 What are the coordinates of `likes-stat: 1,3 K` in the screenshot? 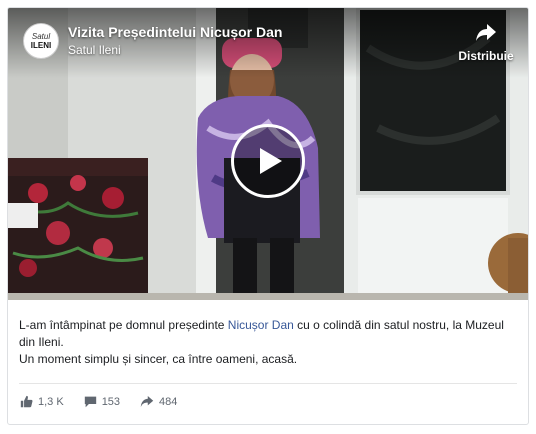 It's located at (42, 401).